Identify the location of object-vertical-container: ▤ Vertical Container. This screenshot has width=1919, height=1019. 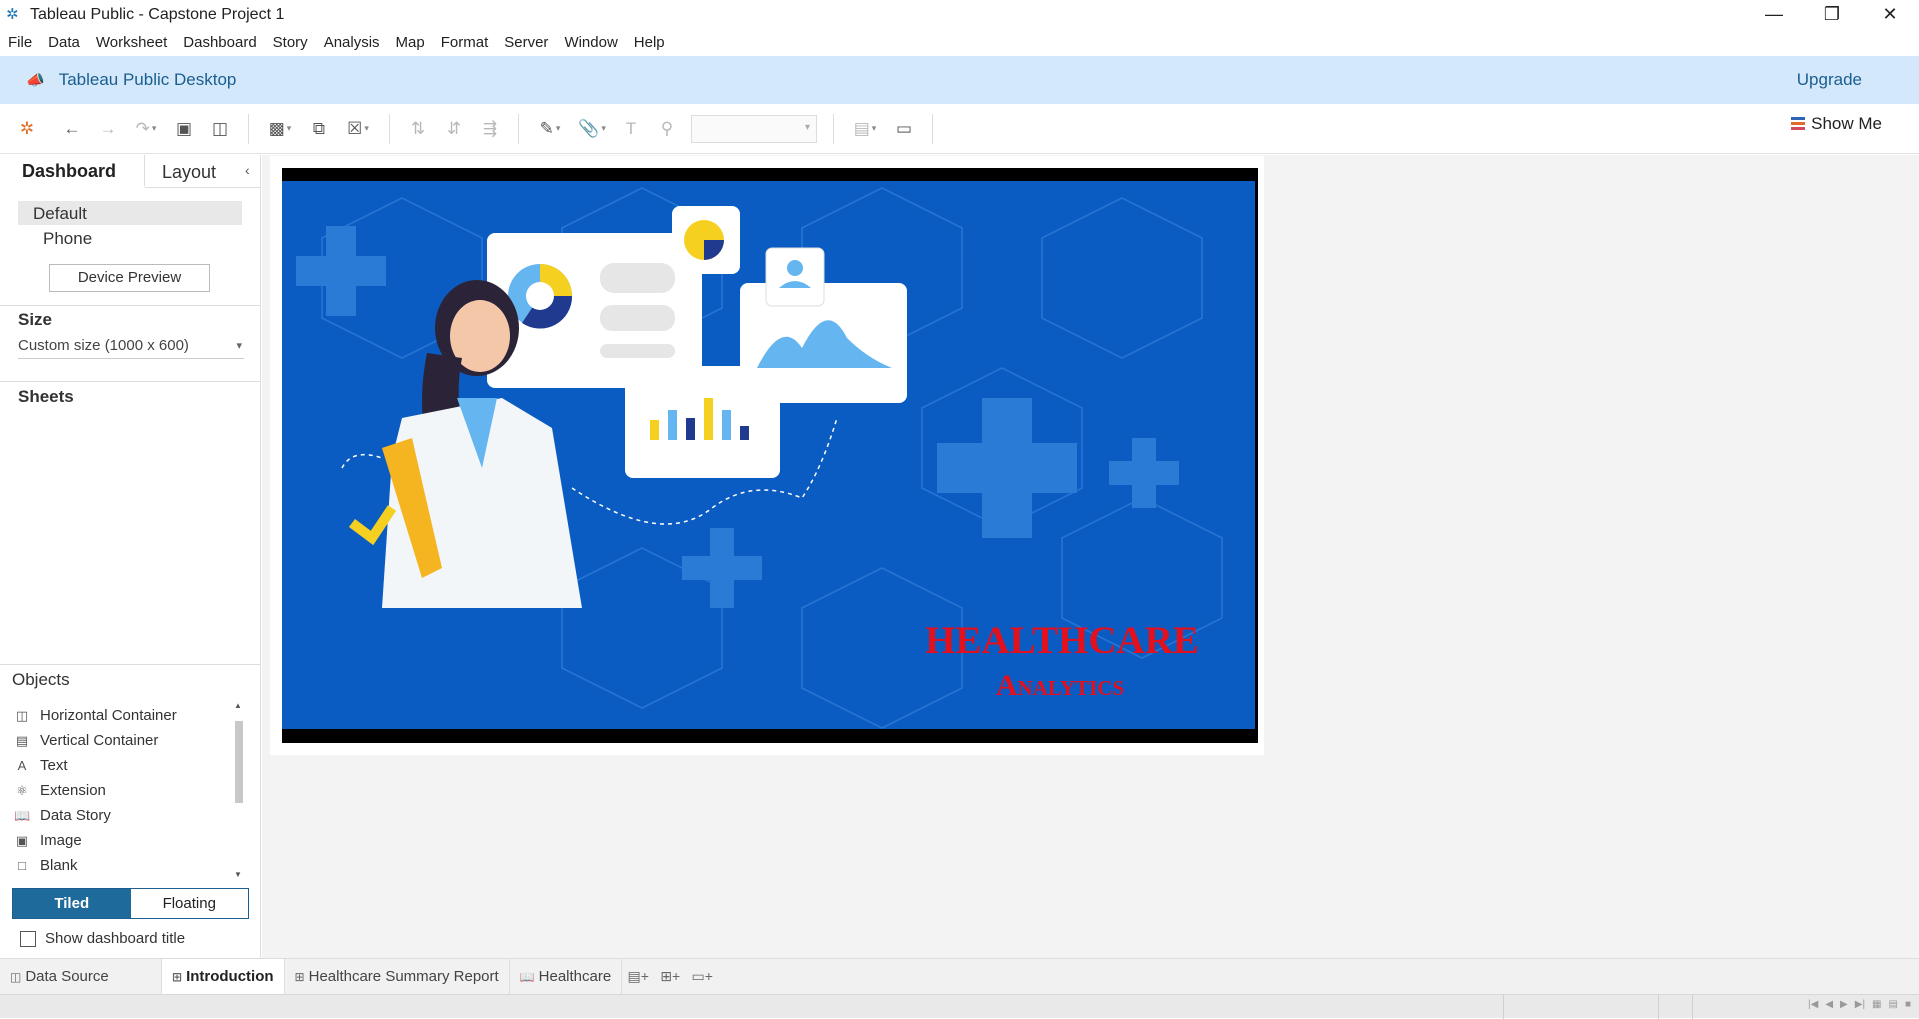
(124, 740).